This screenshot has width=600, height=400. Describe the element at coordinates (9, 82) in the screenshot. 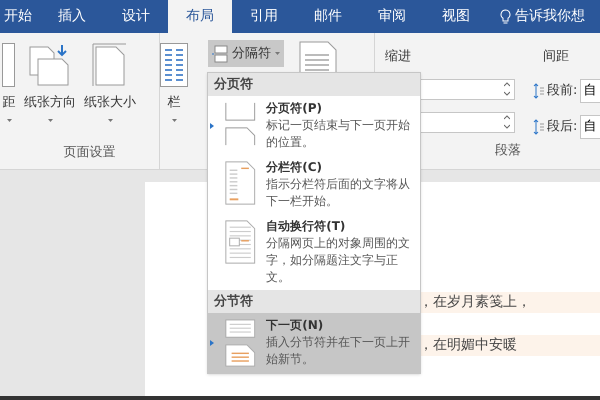

I see `ribbon-button: 距` at that location.